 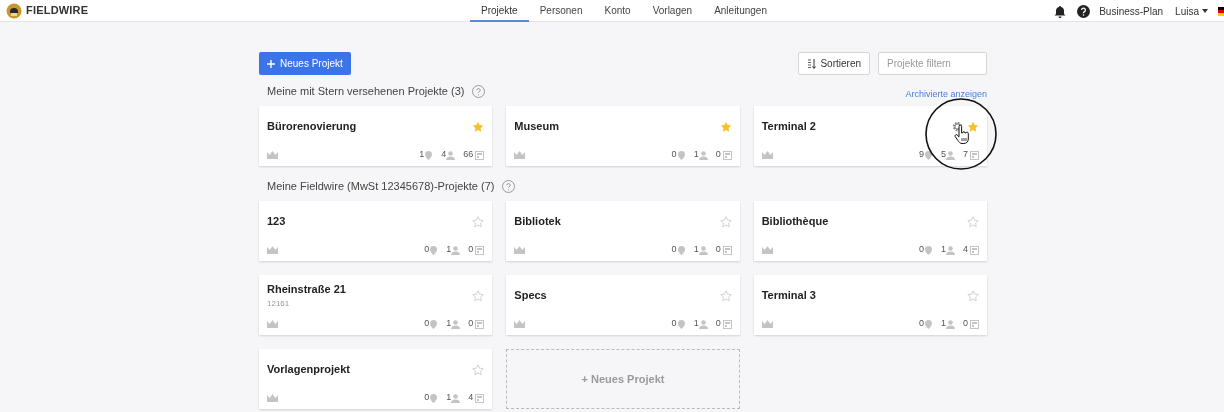 What do you see at coordinates (276, 222) in the screenshot?
I see `project-name: 123` at bounding box center [276, 222].